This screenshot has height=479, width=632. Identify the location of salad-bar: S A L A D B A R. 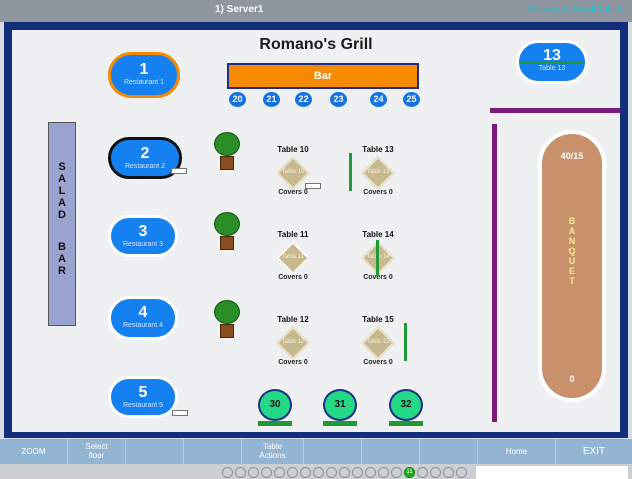
(62, 224).